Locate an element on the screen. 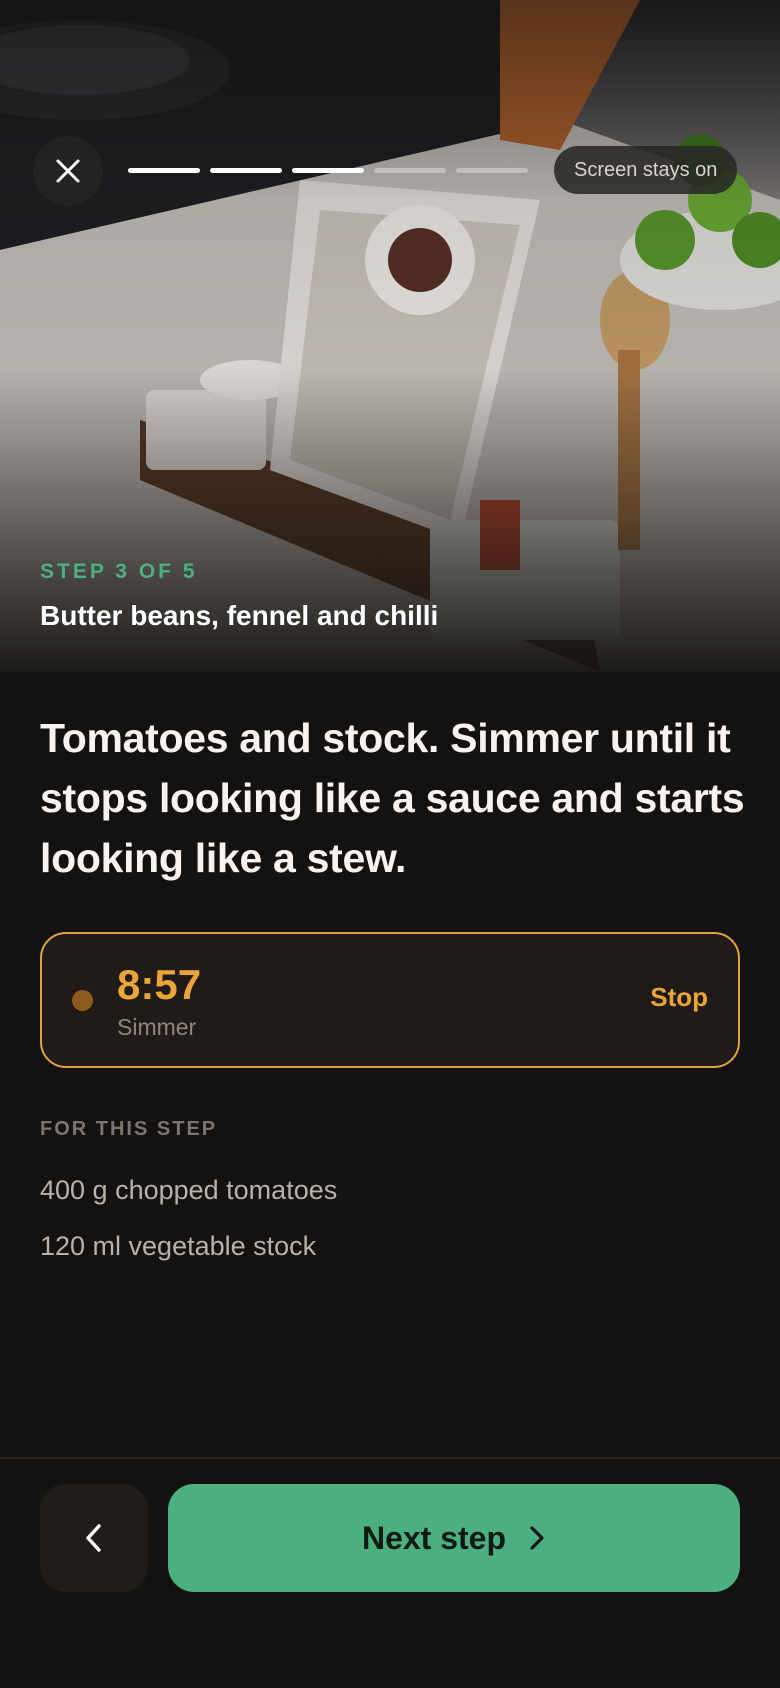 This screenshot has width=780, height=1688. step-progress is located at coordinates (328, 170).